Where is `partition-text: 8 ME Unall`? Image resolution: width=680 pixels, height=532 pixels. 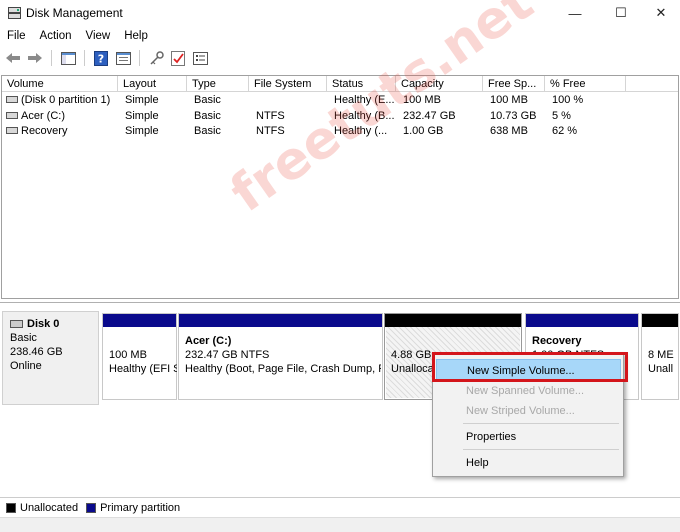
partition-text: 8 ME Unall is located at coordinates (663, 362).